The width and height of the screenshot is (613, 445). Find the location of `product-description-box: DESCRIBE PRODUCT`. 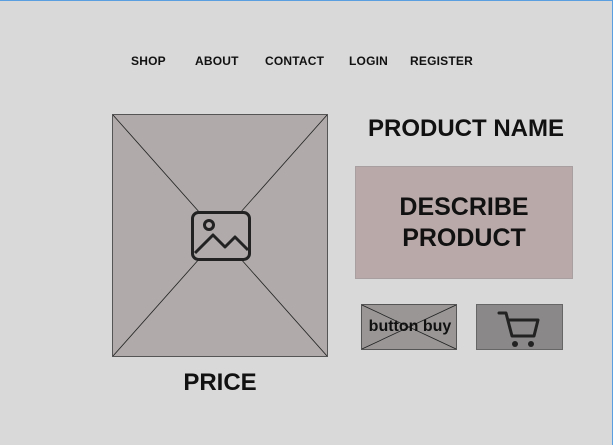

product-description-box: DESCRIBE PRODUCT is located at coordinates (464, 222).